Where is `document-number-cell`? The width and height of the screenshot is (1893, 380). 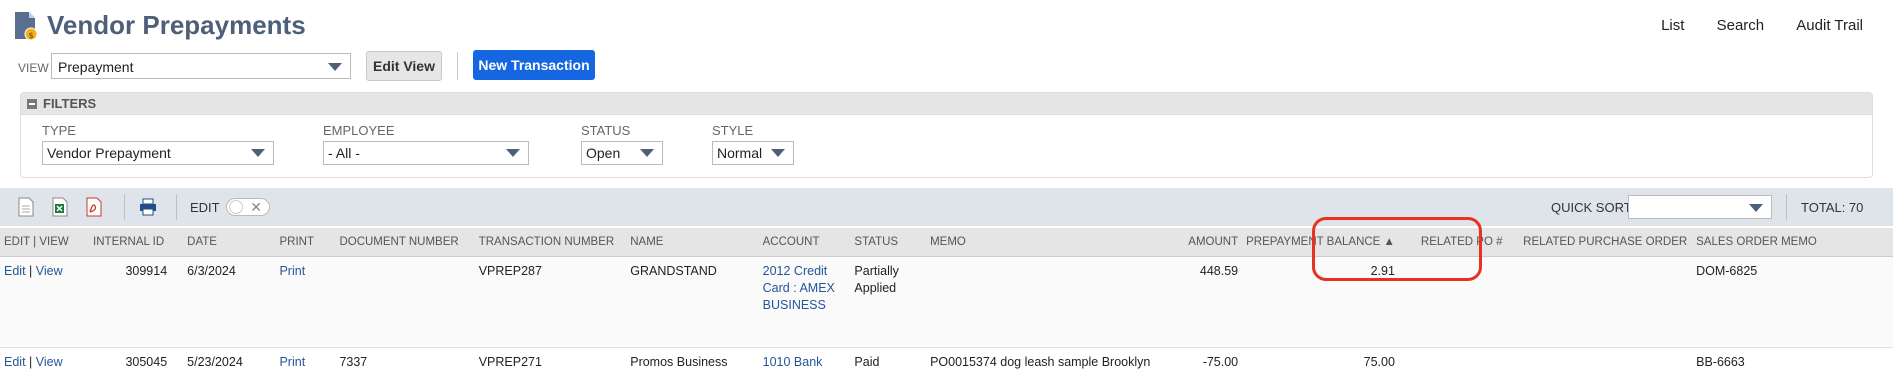
document-number-cell is located at coordinates (404, 302).